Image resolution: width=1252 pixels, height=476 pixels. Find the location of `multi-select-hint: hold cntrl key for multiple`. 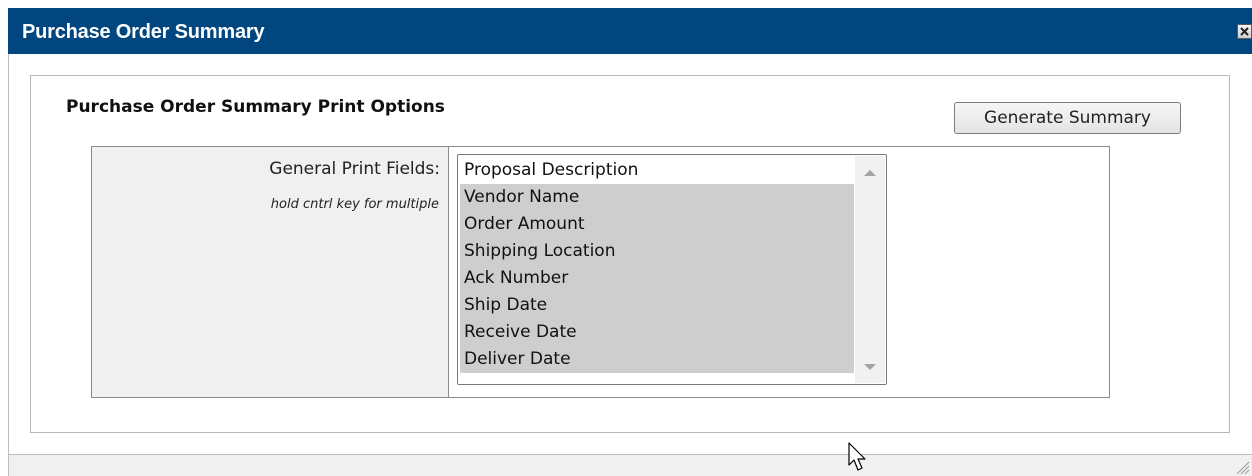

multi-select-hint: hold cntrl key for multiple is located at coordinates (354, 204).